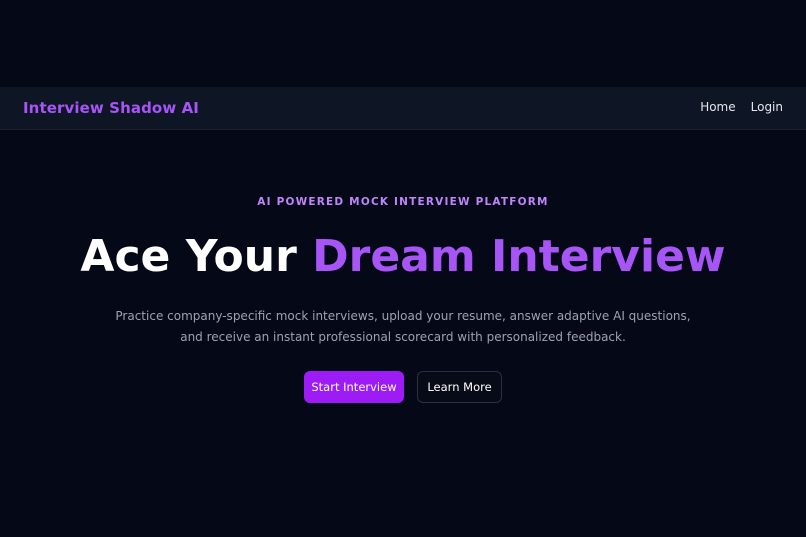  What do you see at coordinates (403, 202) in the screenshot?
I see `hero-eyebrow: AI POWERED MOCK INTERVIEW PLATFORM` at bounding box center [403, 202].